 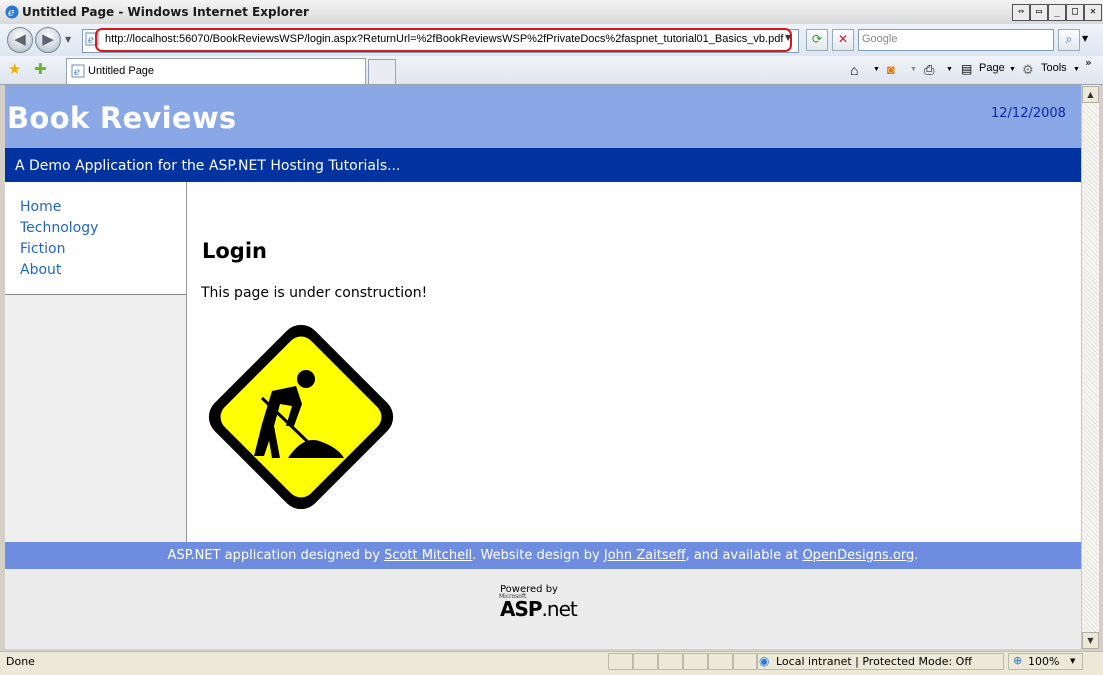 What do you see at coordinates (913, 69) in the screenshot?
I see `feeds-dropdown-icon: ▼` at bounding box center [913, 69].